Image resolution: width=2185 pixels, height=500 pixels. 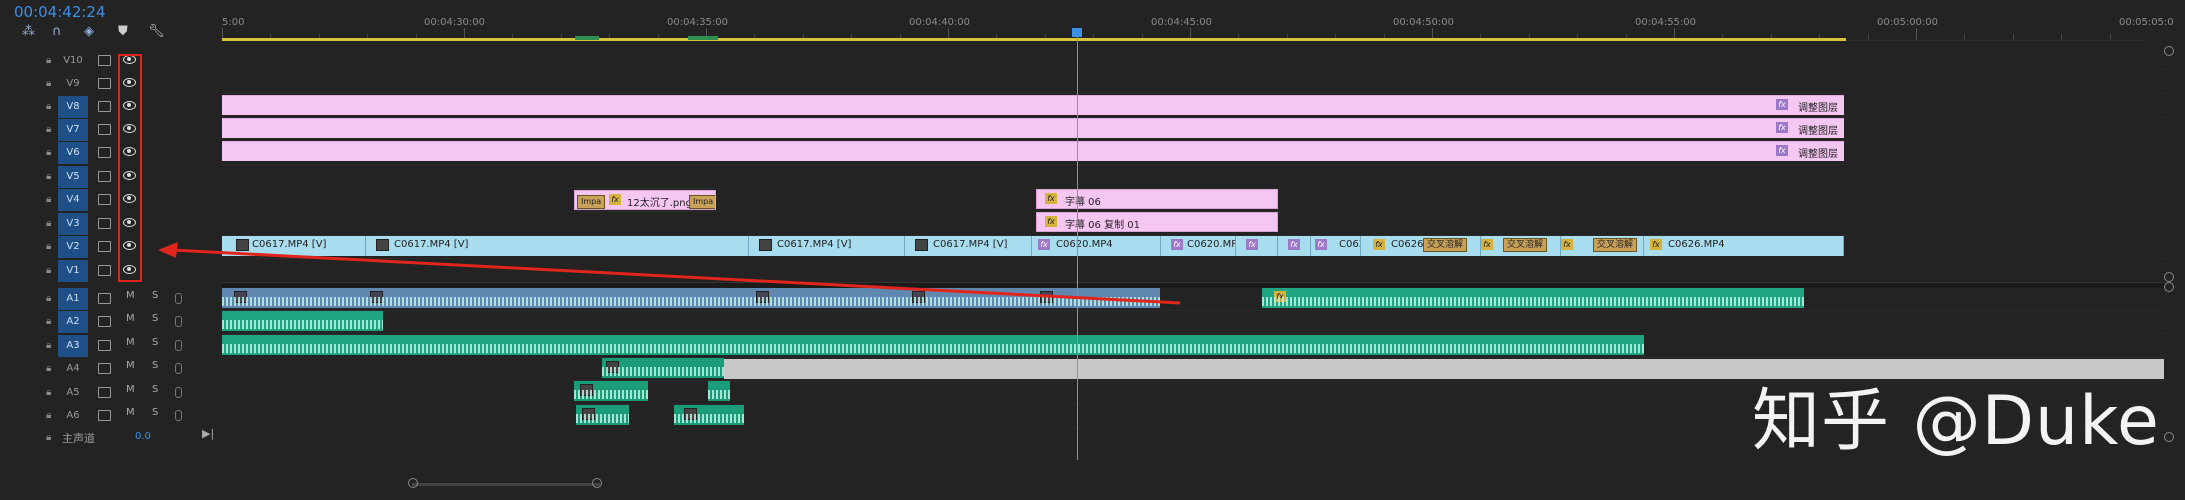 What do you see at coordinates (1744, 246) in the screenshot?
I see `video-clip: fx C0626.MP4` at bounding box center [1744, 246].